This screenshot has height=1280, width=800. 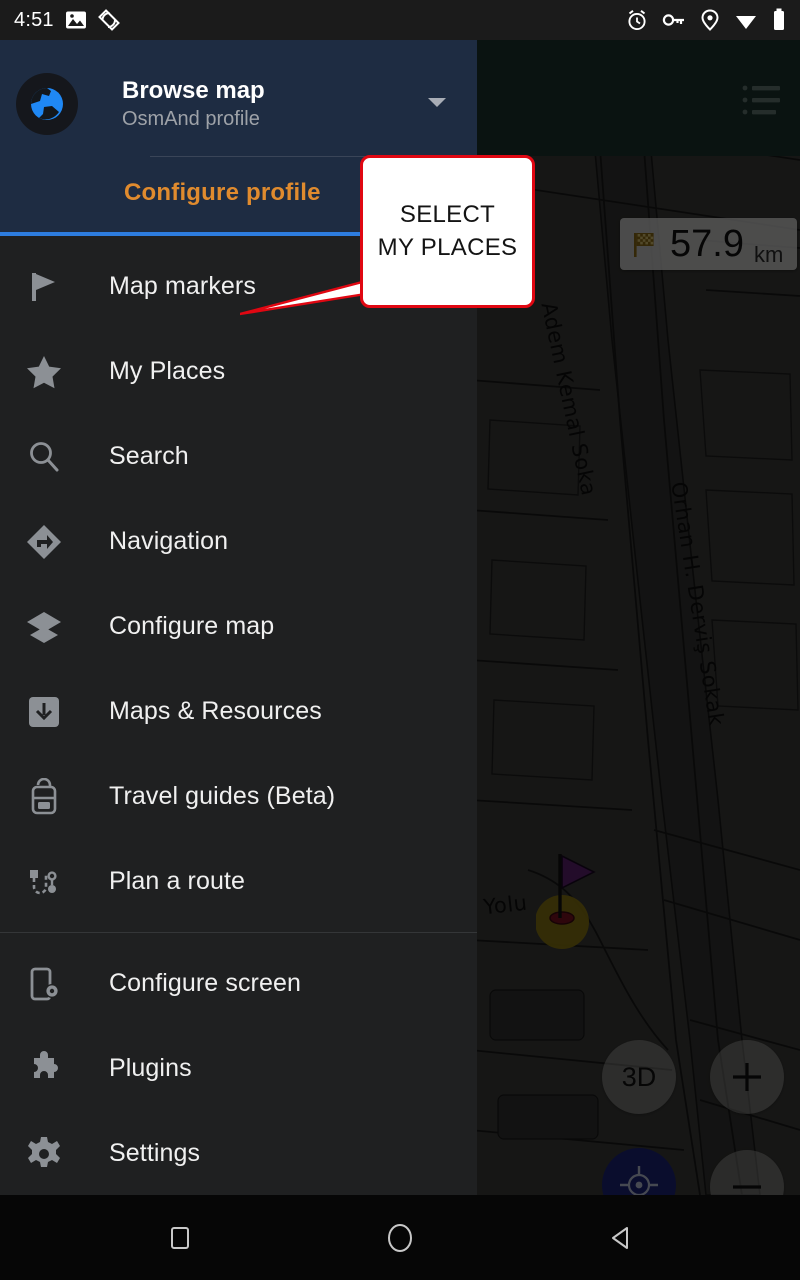 What do you see at coordinates (44, 457) in the screenshot?
I see `search-icon` at bounding box center [44, 457].